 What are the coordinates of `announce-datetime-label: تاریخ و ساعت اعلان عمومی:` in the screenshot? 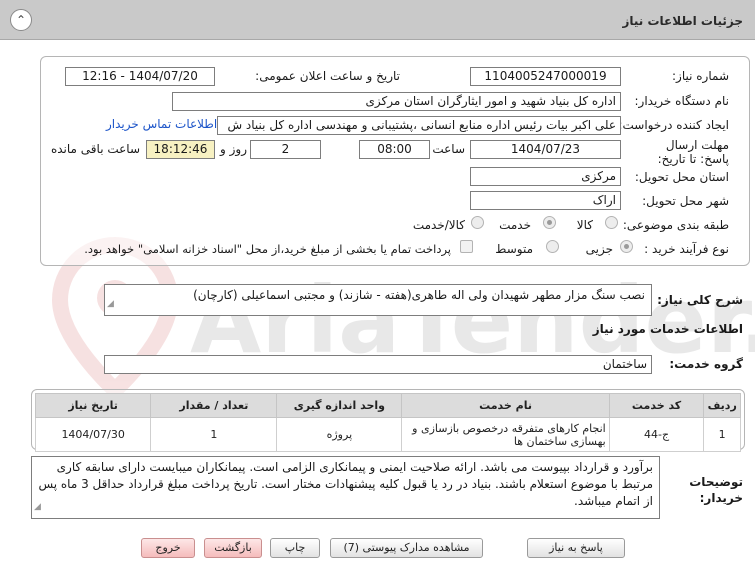 It's located at (327, 76).